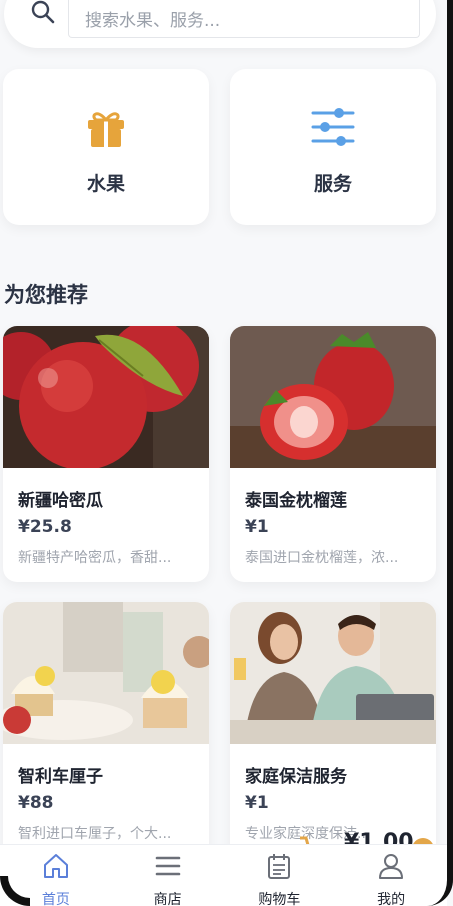 The width and height of the screenshot is (453, 906). I want to click on nav-label: 我的, so click(391, 899).